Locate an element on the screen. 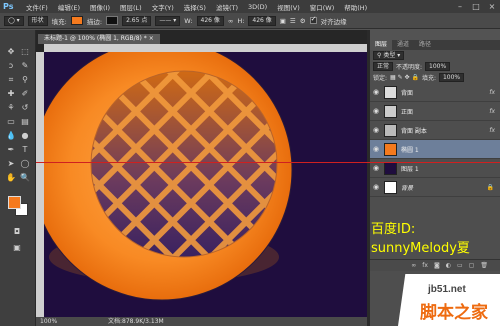 The width and height of the screenshot is (500, 326). type-tool-icon: T is located at coordinates (25, 150).